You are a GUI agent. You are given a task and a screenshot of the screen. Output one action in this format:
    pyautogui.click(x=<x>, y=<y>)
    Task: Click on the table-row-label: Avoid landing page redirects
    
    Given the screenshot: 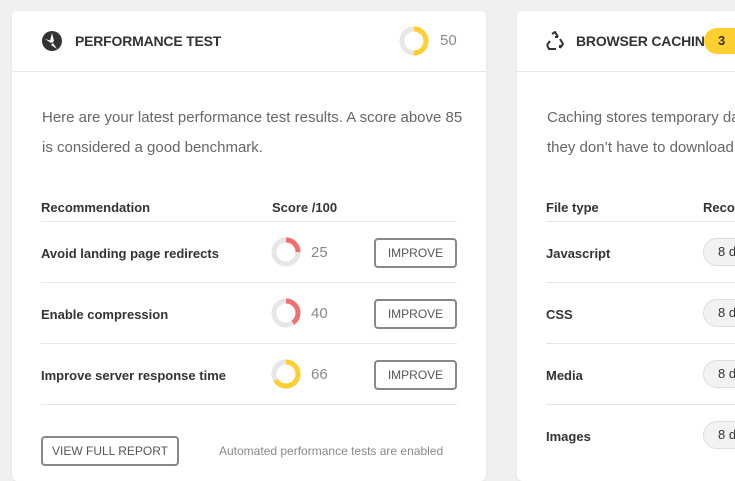 What is the action you would take?
    pyautogui.click(x=130, y=253)
    